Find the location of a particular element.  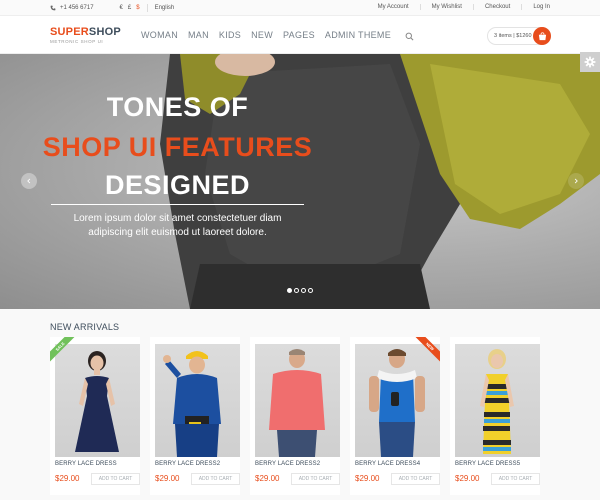

my-wishlist-link: My Wishlist is located at coordinates (446, 7).